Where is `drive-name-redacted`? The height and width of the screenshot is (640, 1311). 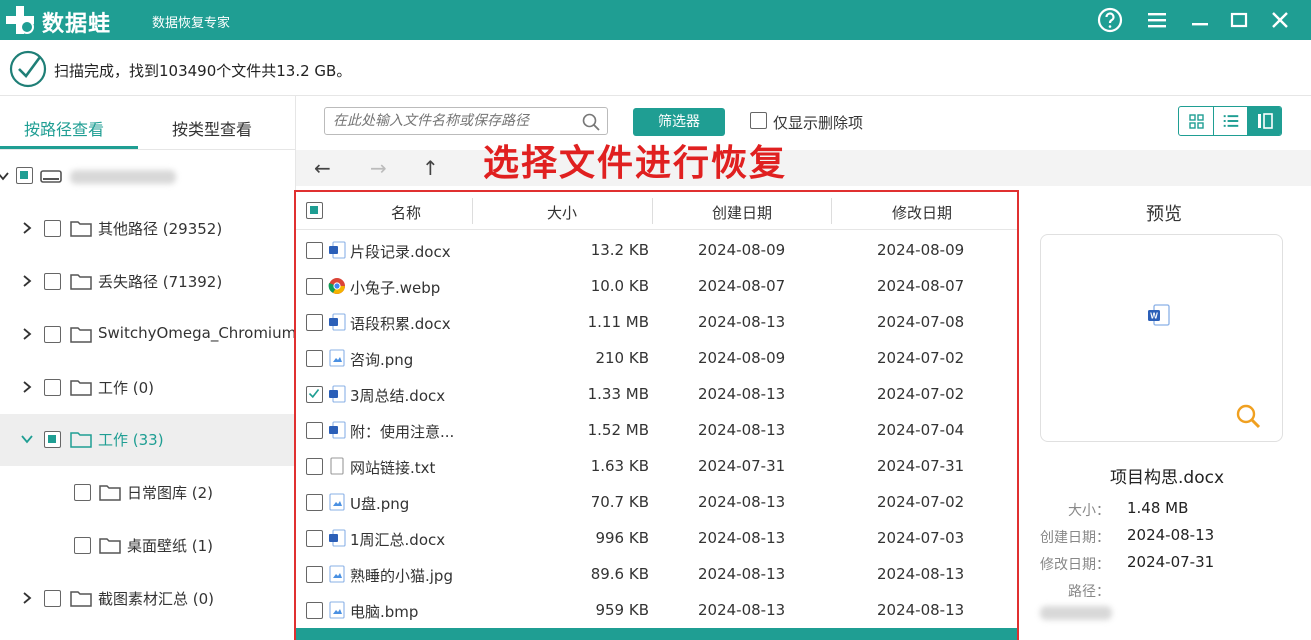 drive-name-redacted is located at coordinates (123, 177).